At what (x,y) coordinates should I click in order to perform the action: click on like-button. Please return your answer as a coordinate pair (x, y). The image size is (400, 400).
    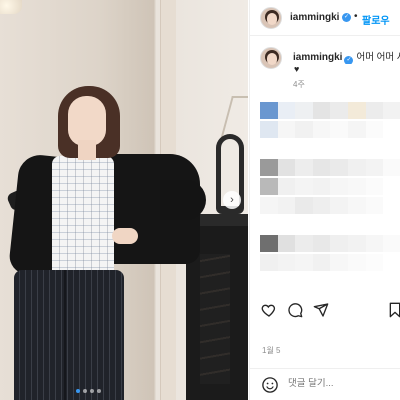
    Looking at the image, I should click on (269, 310).